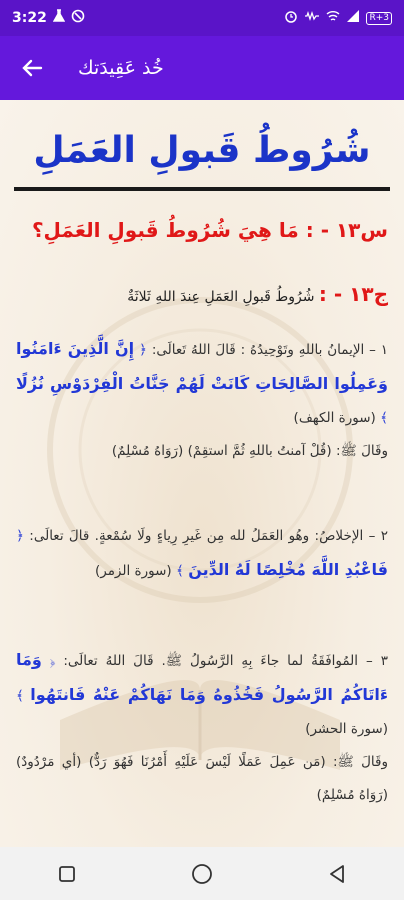 The image size is (404, 900). What do you see at coordinates (353, 18) in the screenshot?
I see `signal-icon` at bounding box center [353, 18].